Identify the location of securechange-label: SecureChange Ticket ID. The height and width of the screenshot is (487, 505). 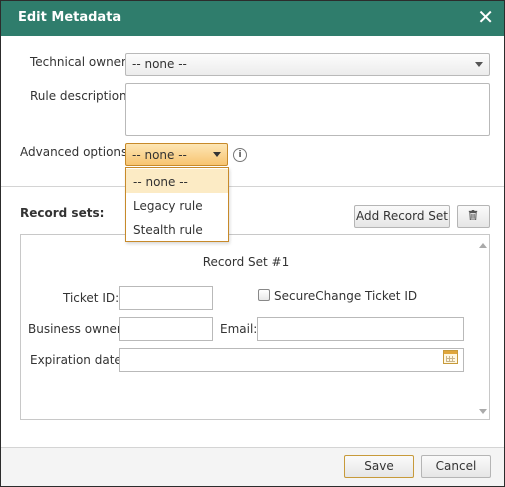
(346, 296).